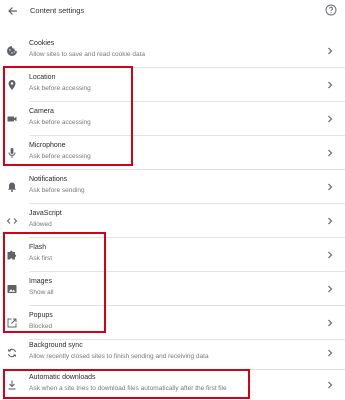 This screenshot has width=345, height=400. What do you see at coordinates (331, 10) in the screenshot?
I see `help-circle-icon` at bounding box center [331, 10].